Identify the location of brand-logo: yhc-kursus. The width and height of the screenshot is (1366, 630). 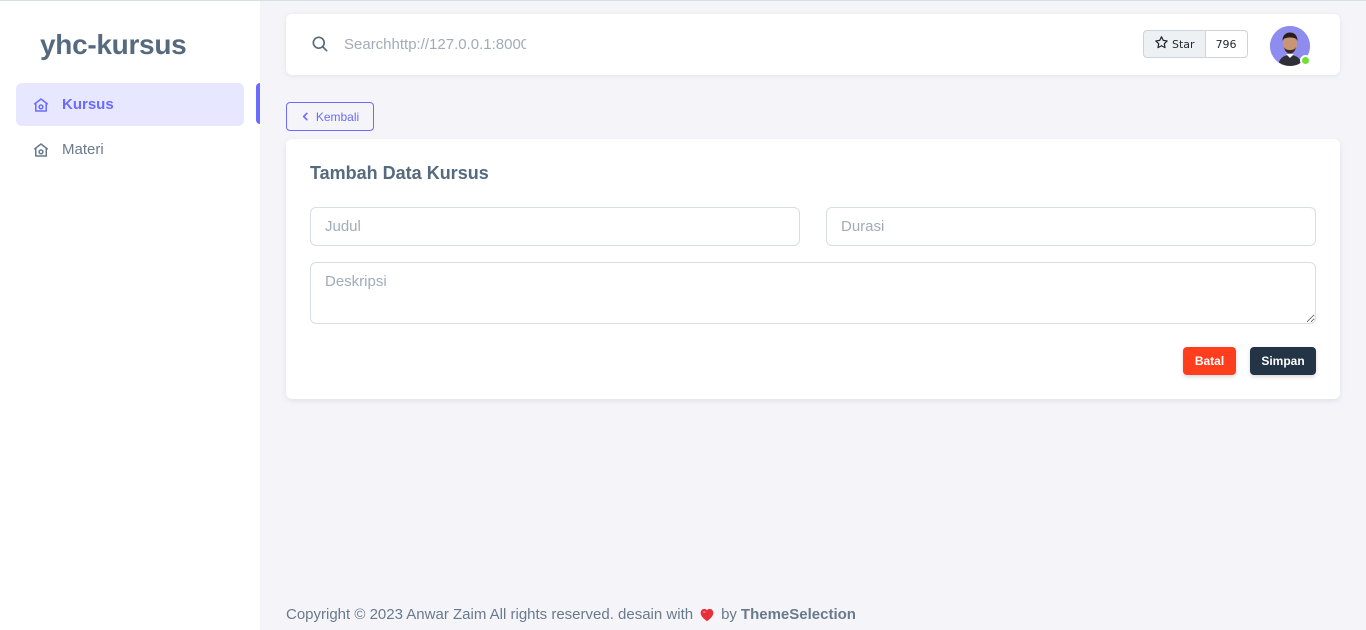
(113, 45).